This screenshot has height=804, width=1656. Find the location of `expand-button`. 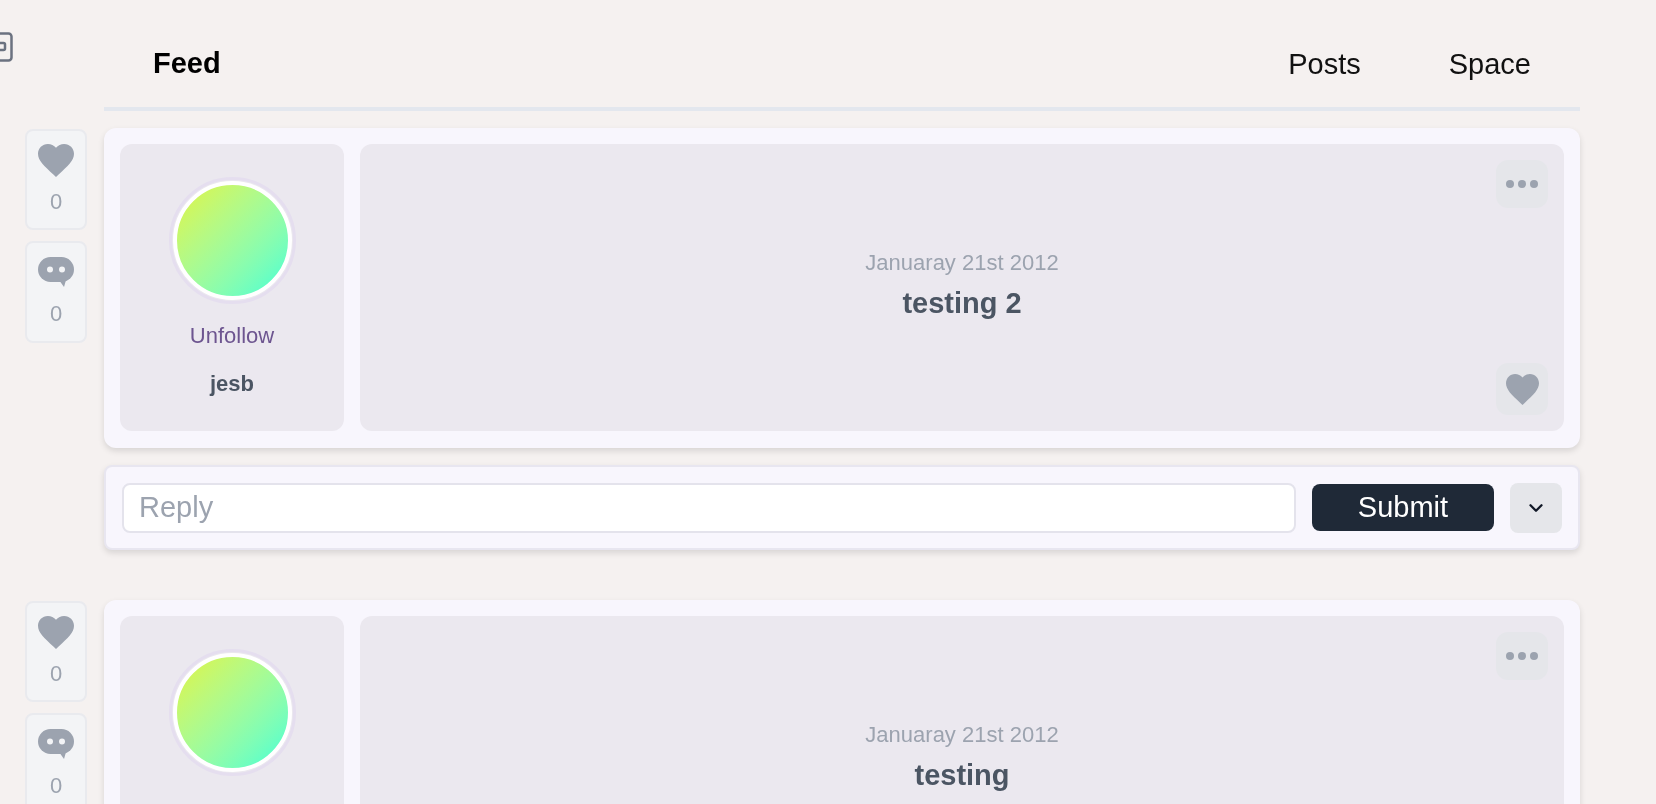

expand-button is located at coordinates (1536, 507).